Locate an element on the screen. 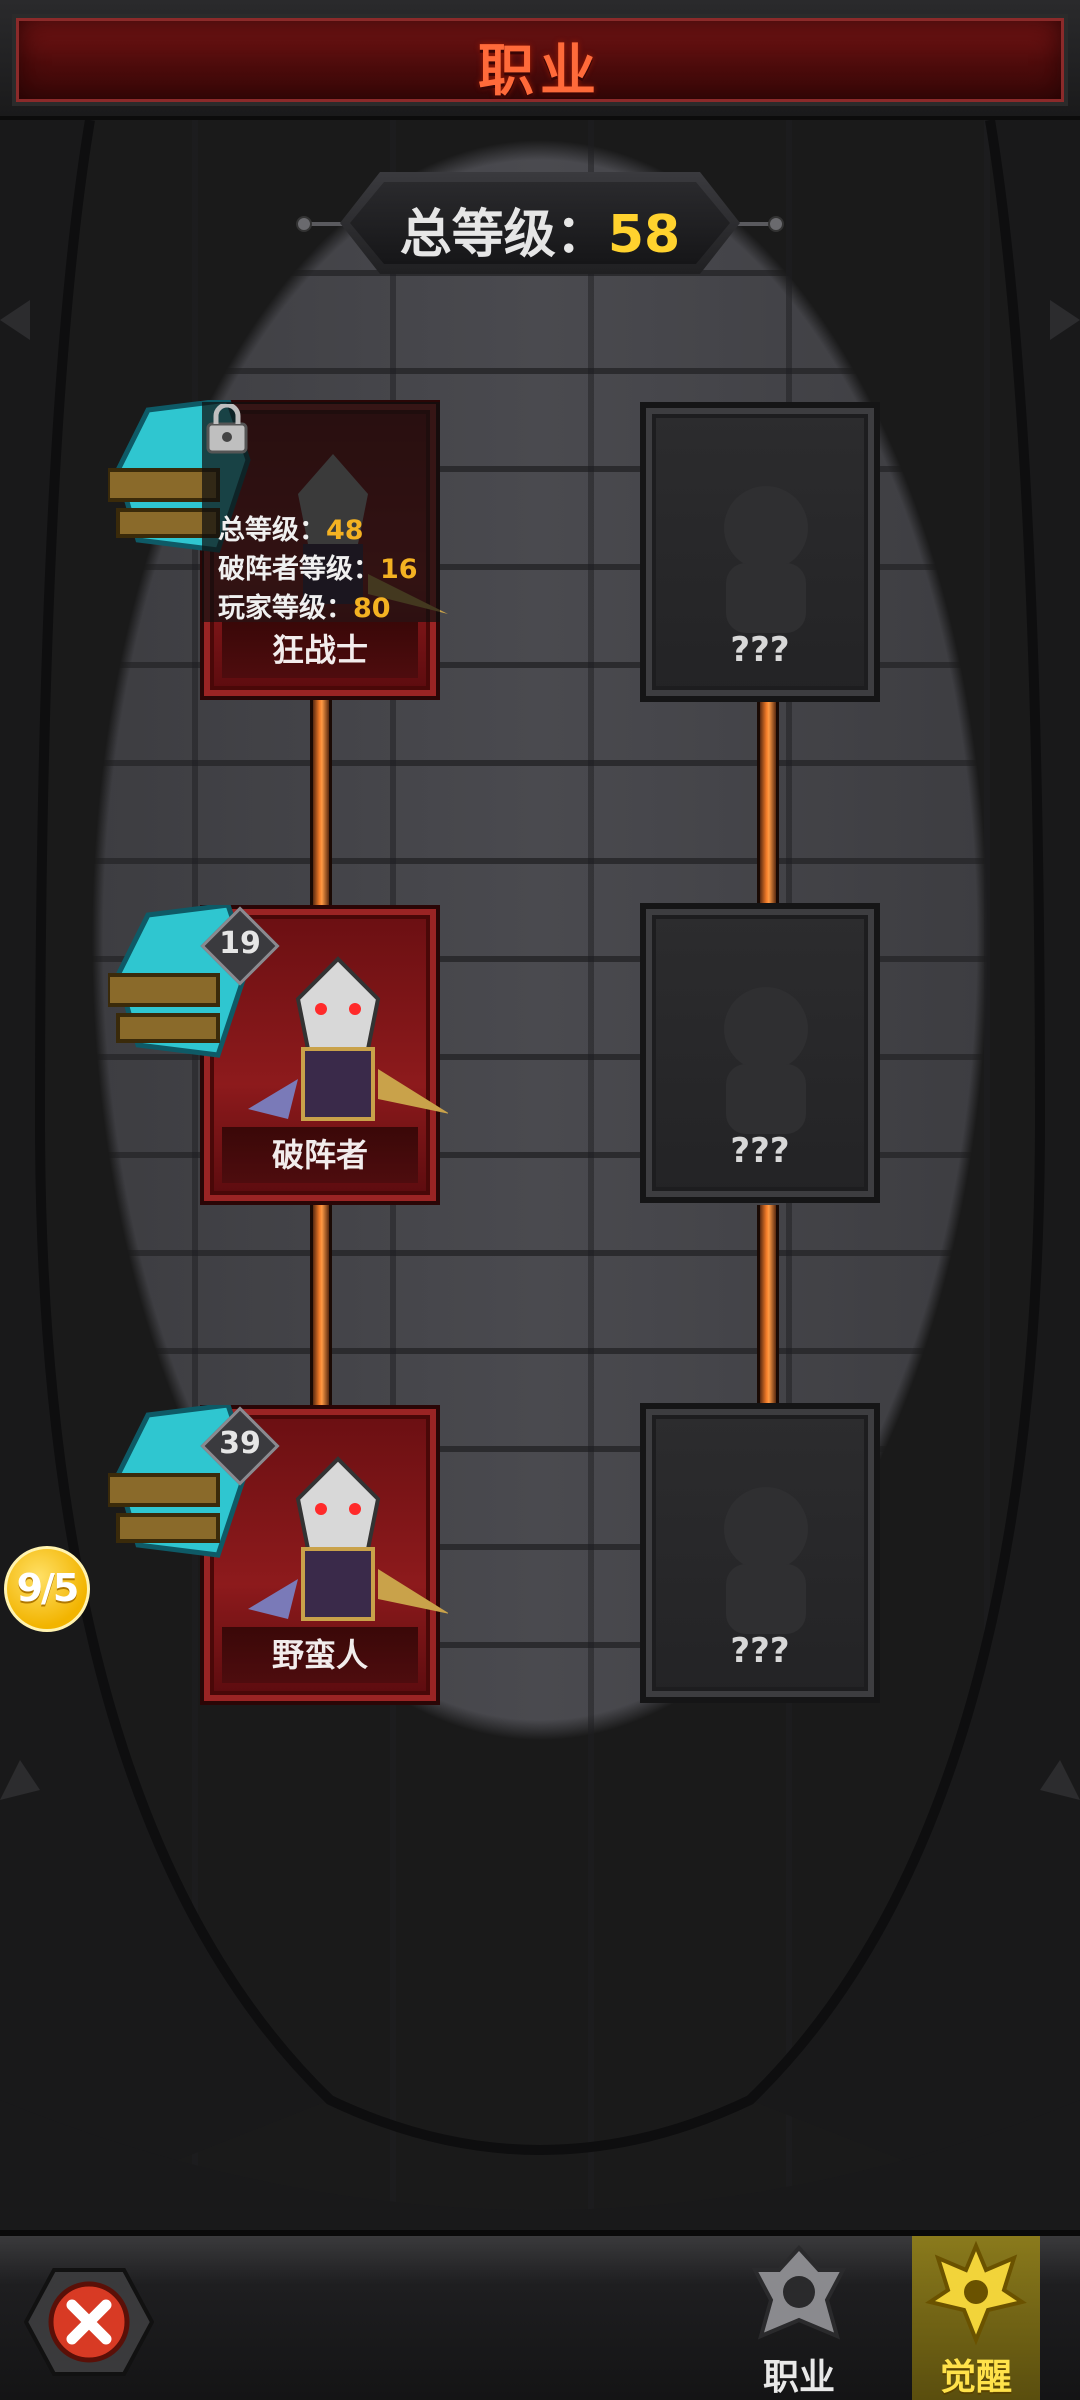  requirement-value: 48 is located at coordinates (345, 530).